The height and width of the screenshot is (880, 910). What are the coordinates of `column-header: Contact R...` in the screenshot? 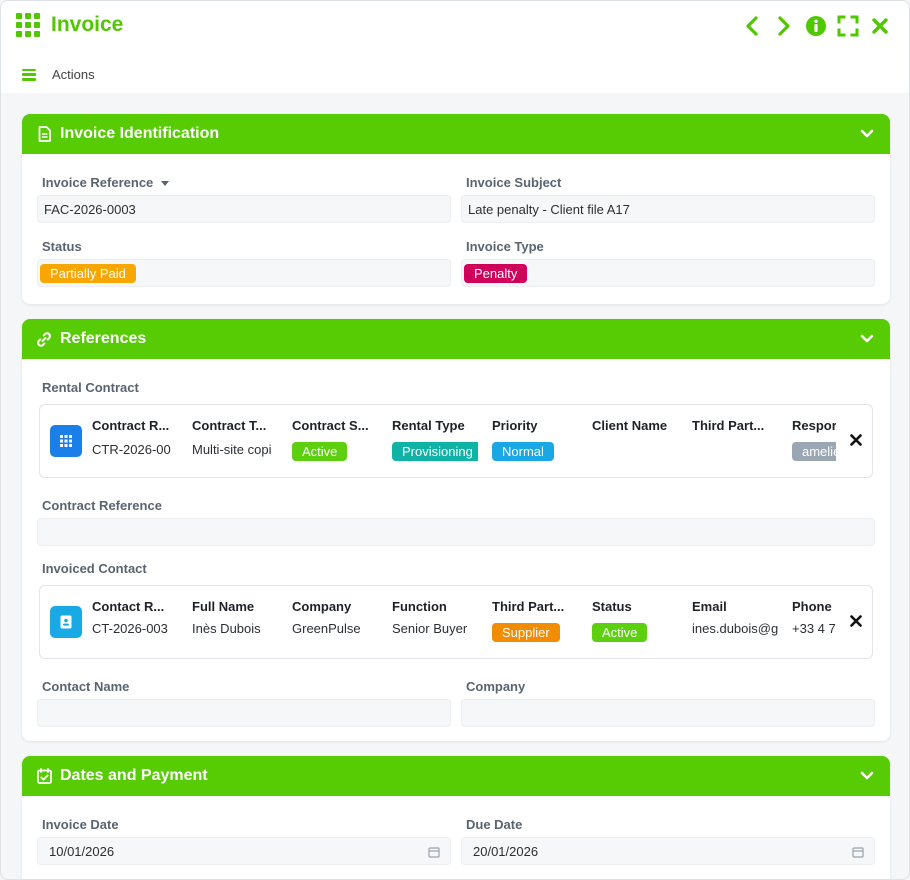 It's located at (128, 606).